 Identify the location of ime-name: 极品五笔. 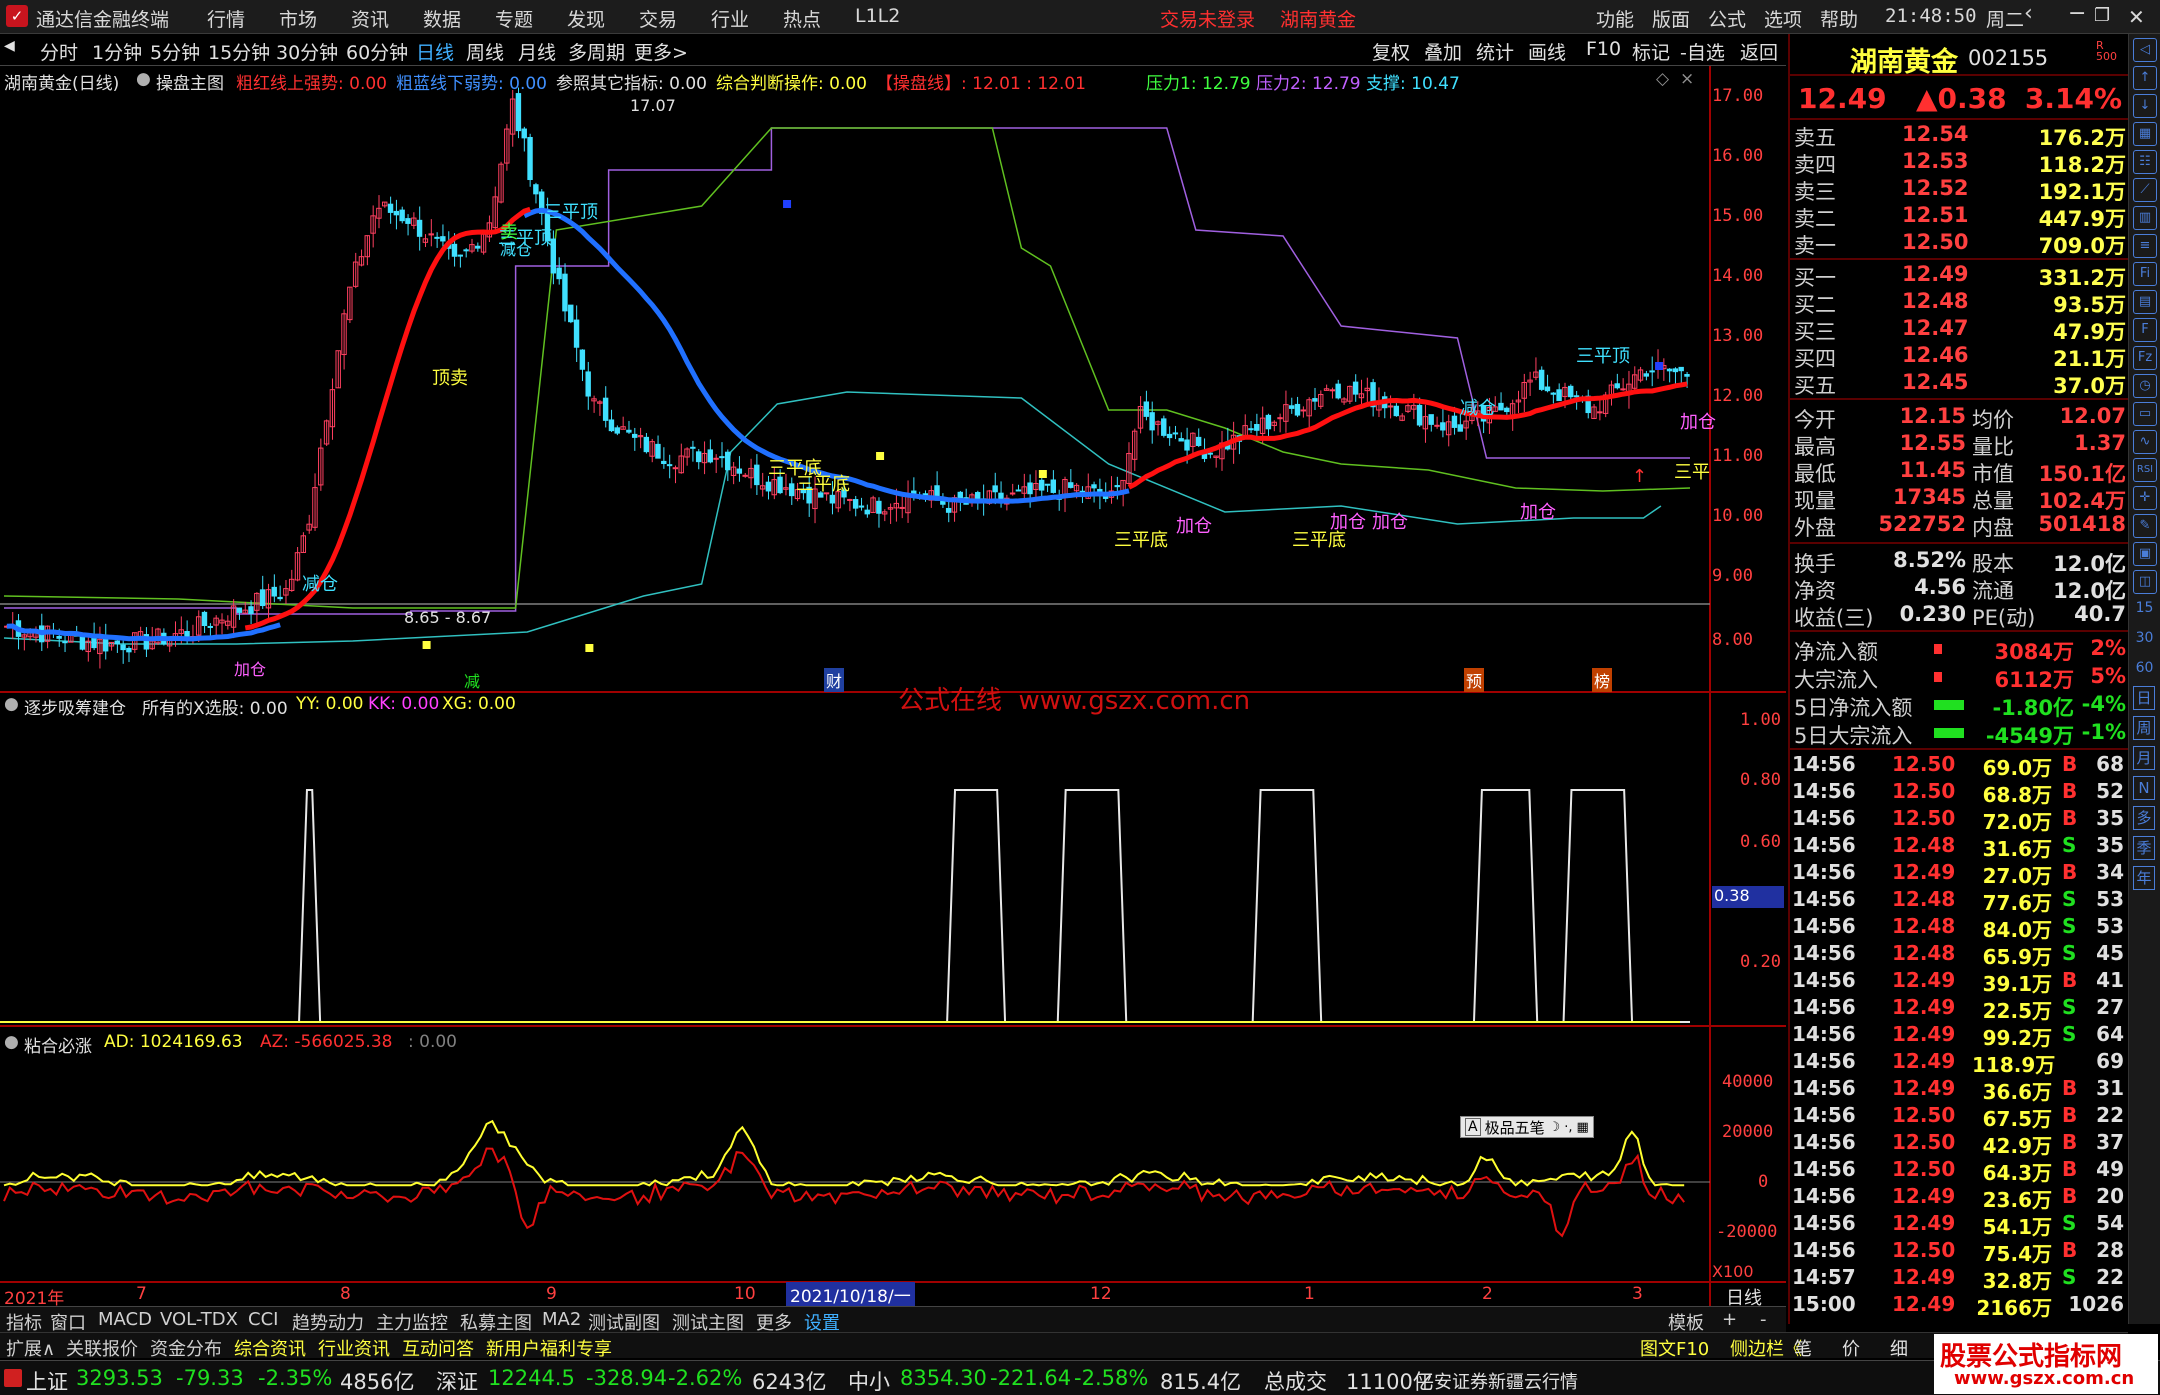
(1515, 1127).